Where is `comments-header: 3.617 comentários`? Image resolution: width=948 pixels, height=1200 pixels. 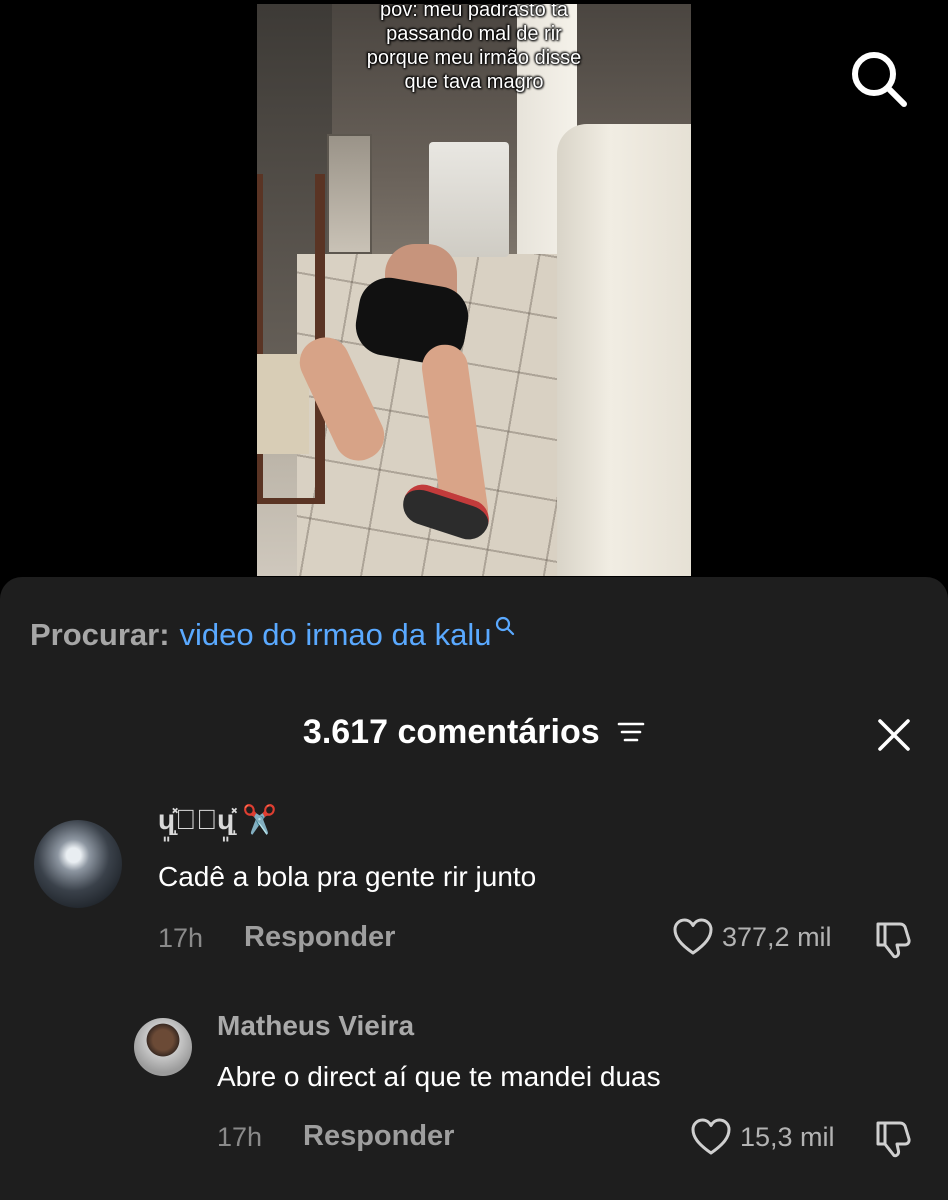
comments-header: 3.617 comentários is located at coordinates (474, 732).